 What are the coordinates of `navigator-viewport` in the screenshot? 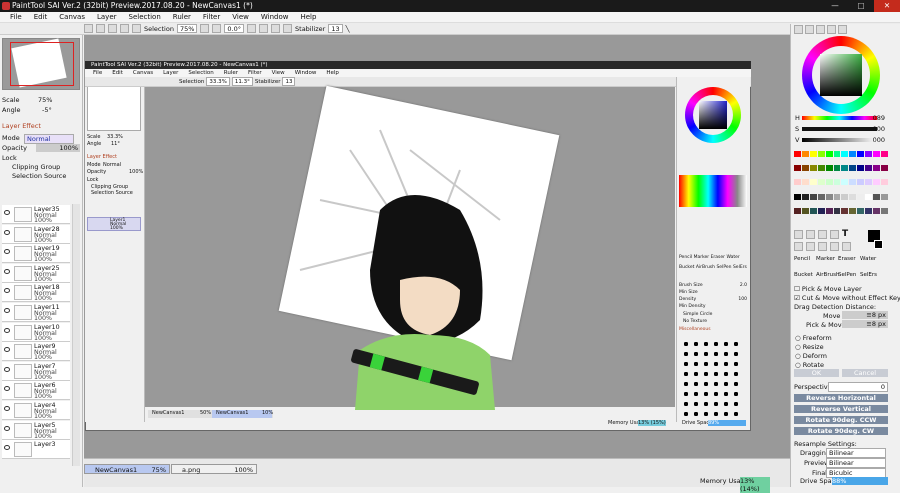 It's located at (42, 64).